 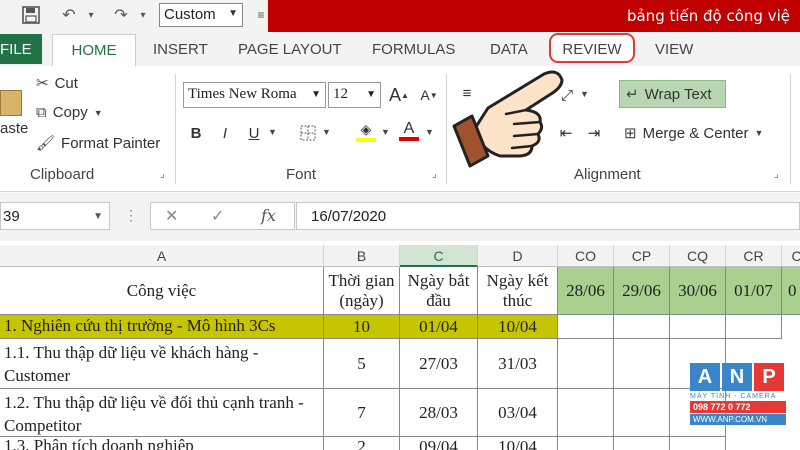 I want to click on insert-function-icon: fx, so click(x=268, y=215).